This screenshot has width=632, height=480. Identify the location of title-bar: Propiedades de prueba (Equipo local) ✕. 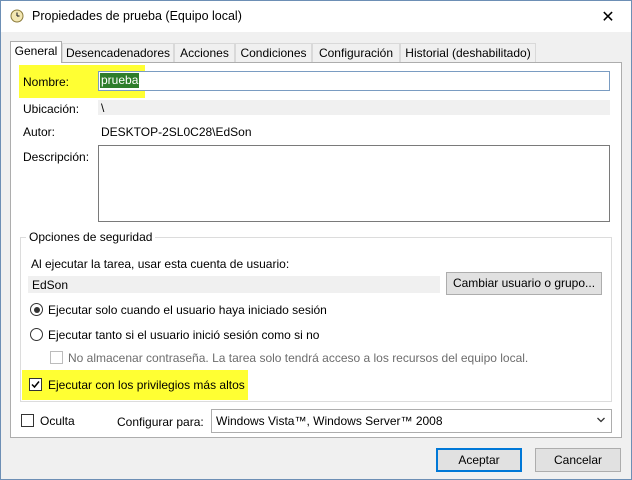
(316, 16).